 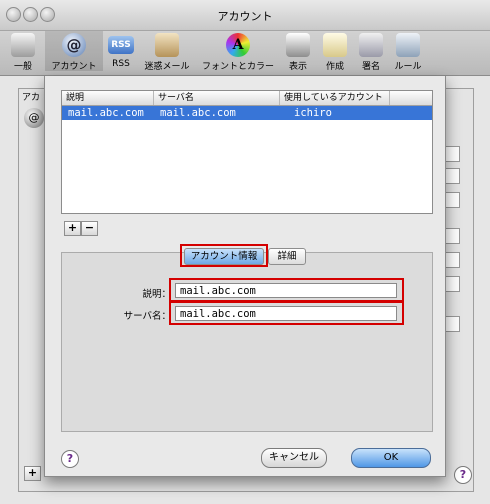 What do you see at coordinates (31, 98) in the screenshot?
I see `accounts-list-header: アカ` at bounding box center [31, 98].